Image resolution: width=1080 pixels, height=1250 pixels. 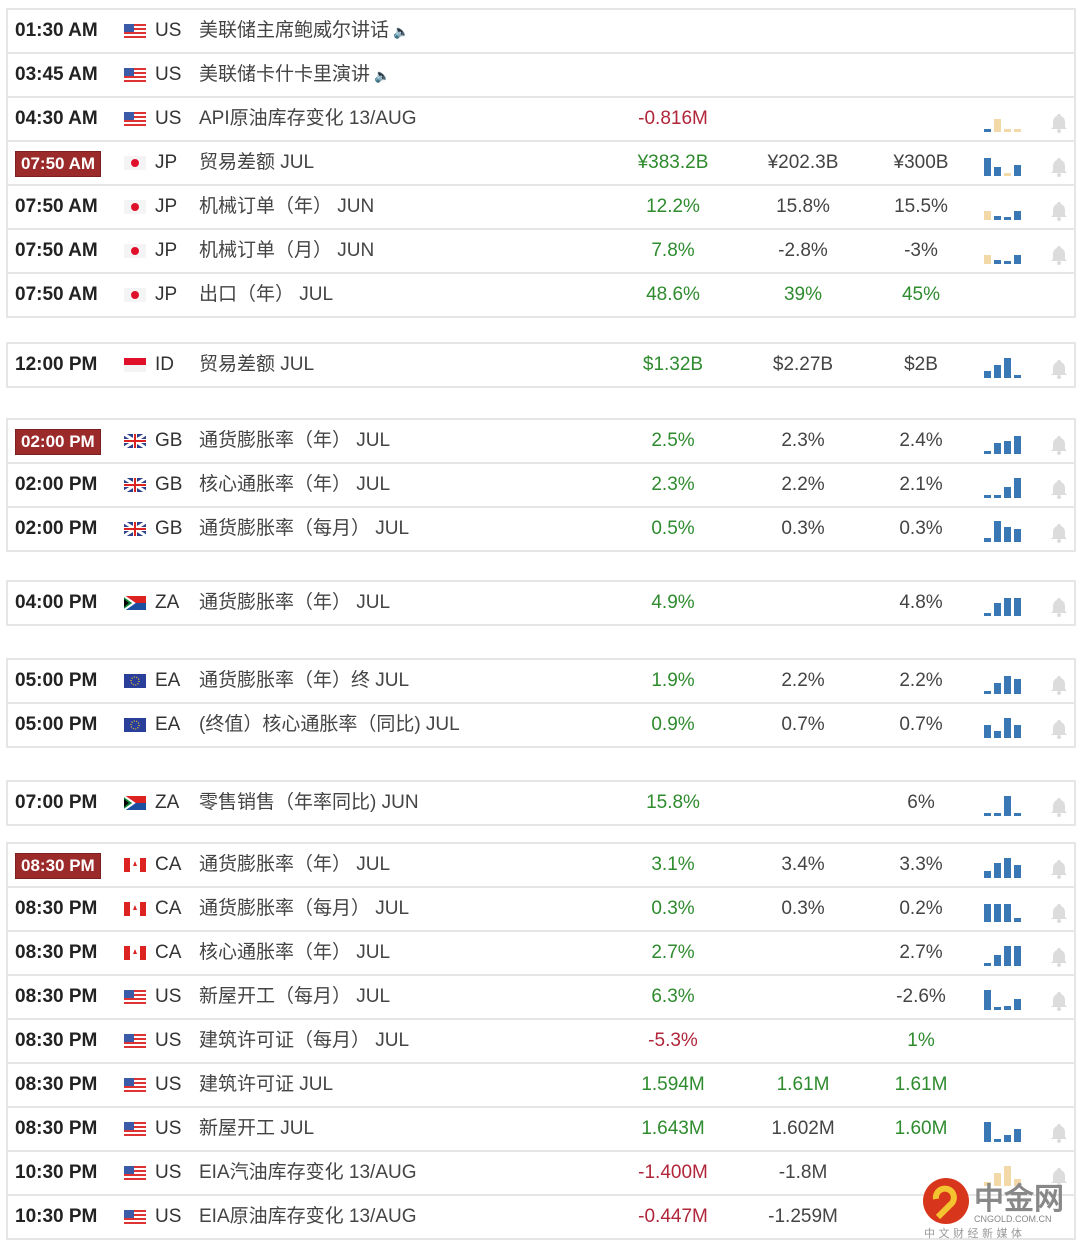 I want to click on event-name: 通货膨胀率（年）终 JUL, so click(x=304, y=681).